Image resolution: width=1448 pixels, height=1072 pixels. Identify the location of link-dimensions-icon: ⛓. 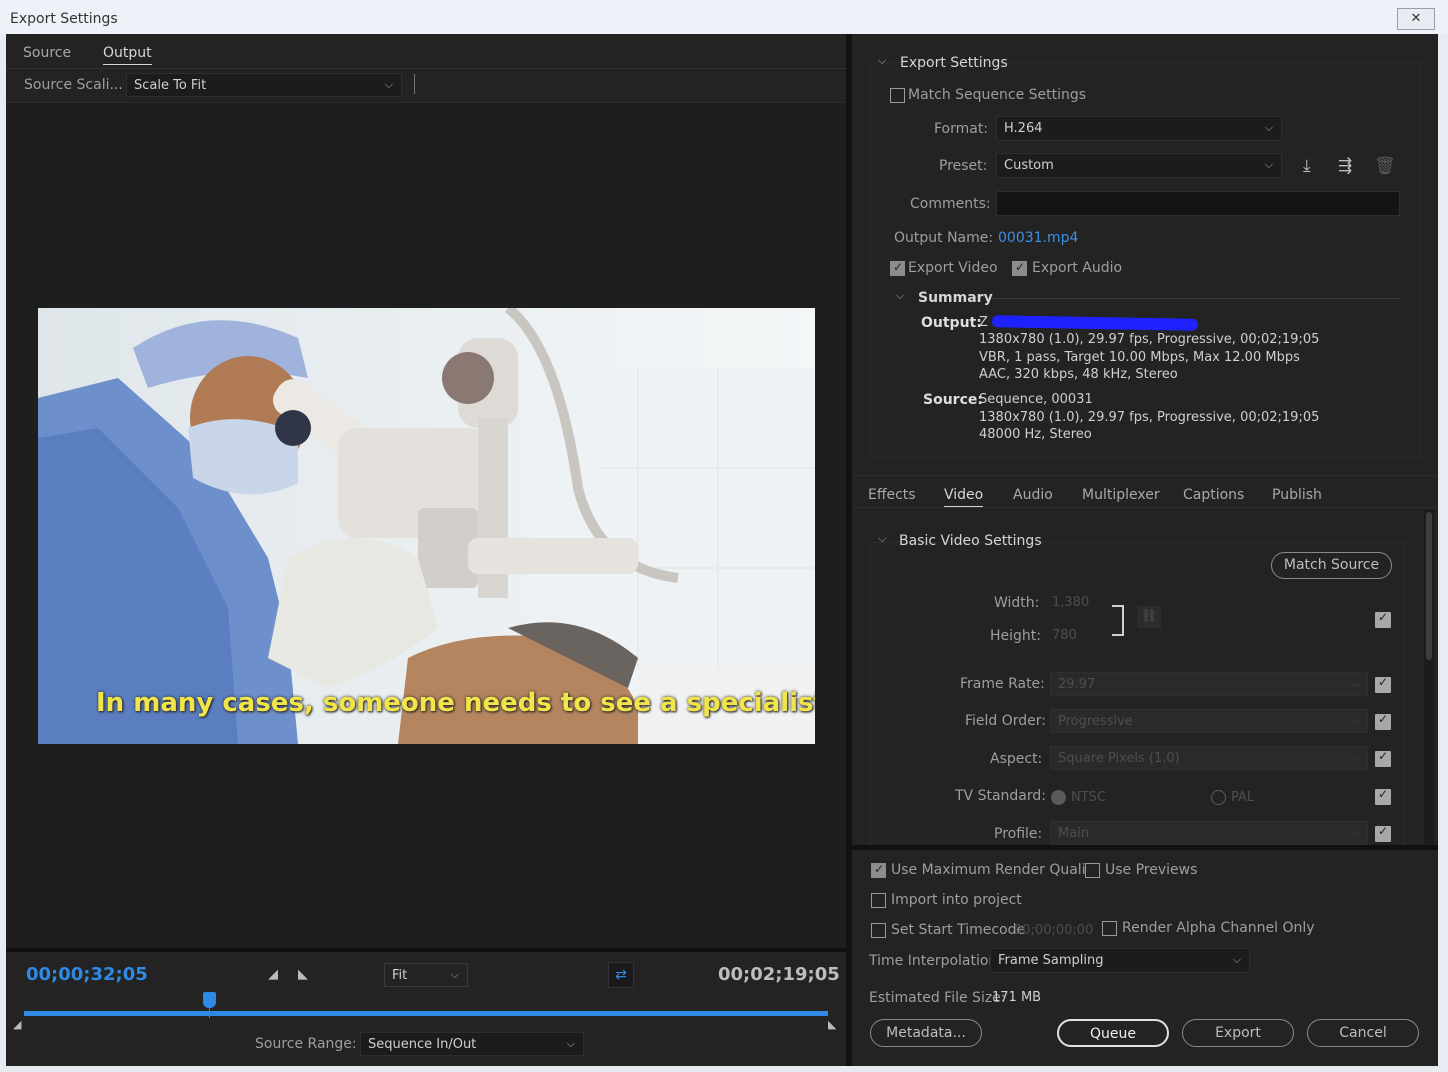
(1149, 617).